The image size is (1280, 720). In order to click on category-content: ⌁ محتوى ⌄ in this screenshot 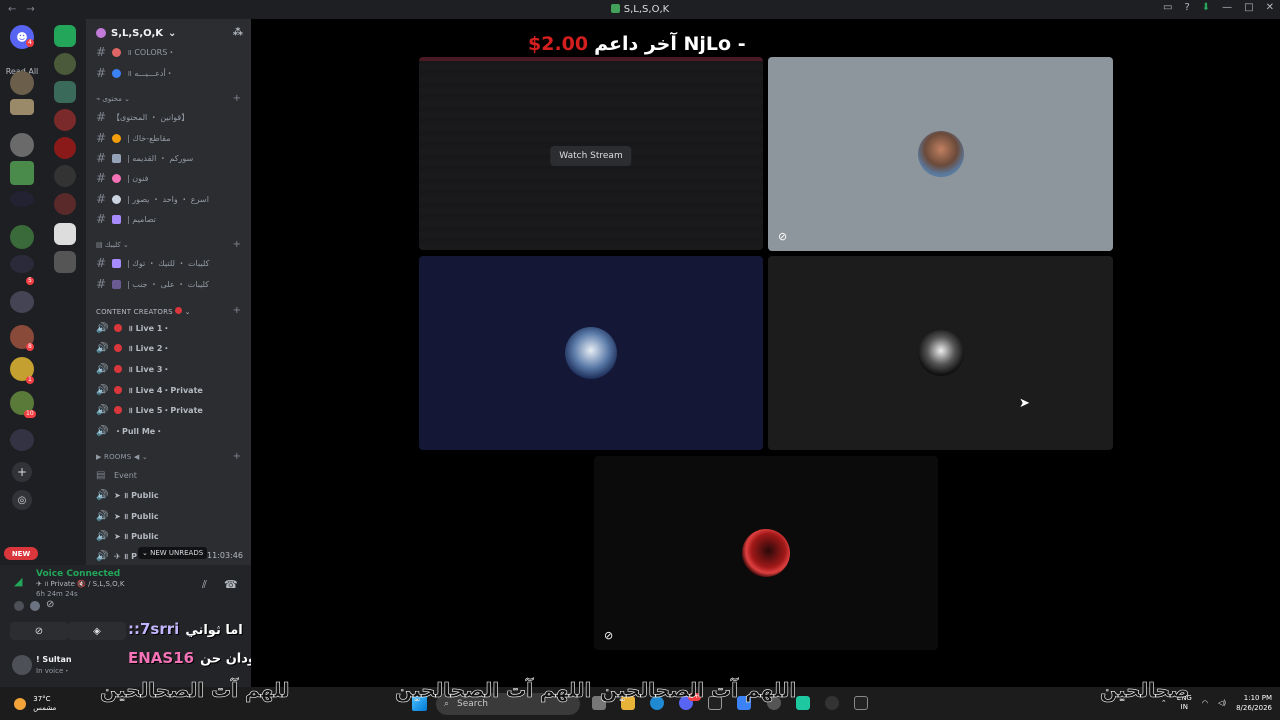, I will do `click(113, 99)`.